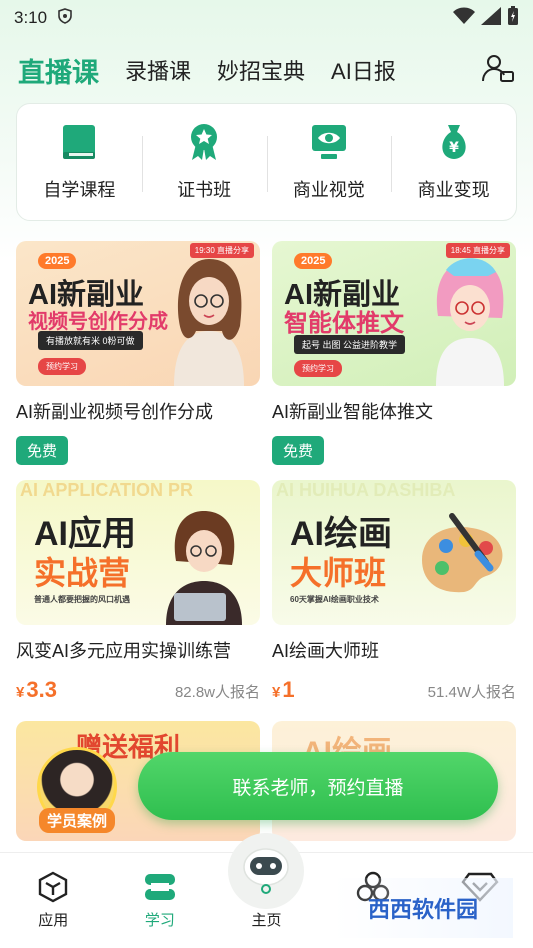 The height and width of the screenshot is (948, 533). I want to click on award-icon, so click(204, 142).